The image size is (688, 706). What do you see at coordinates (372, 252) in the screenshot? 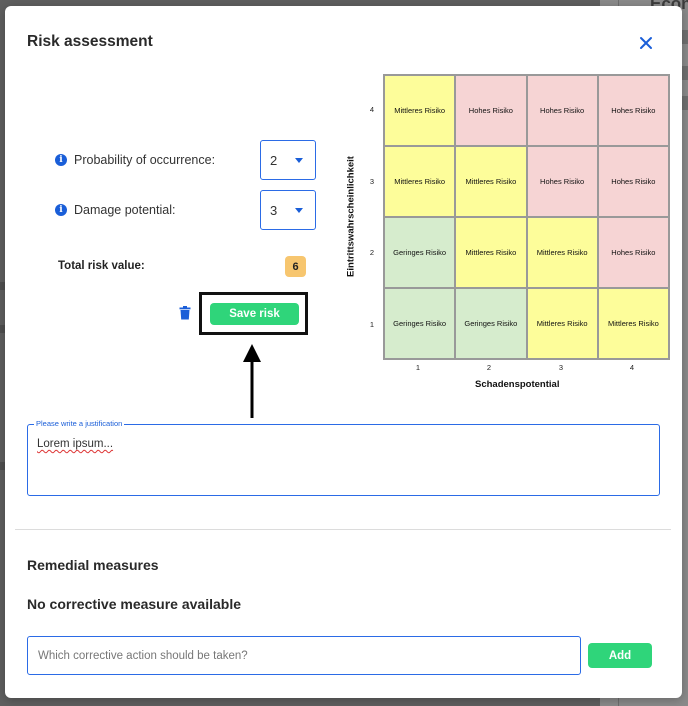
I see `y-tick: 2` at bounding box center [372, 252].